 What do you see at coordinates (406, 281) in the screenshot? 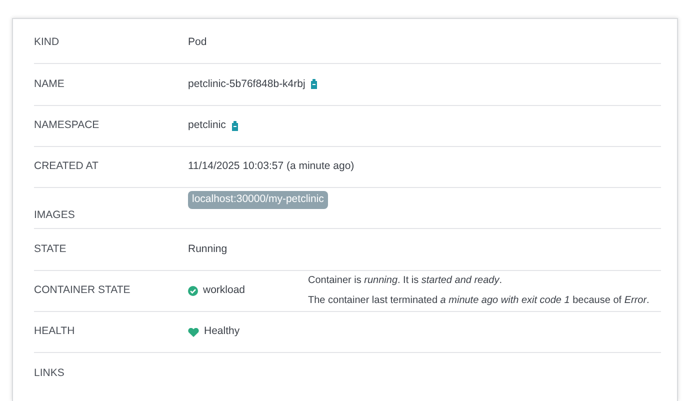
I see `status-message: Container is running. It is started and ready.` at bounding box center [406, 281].